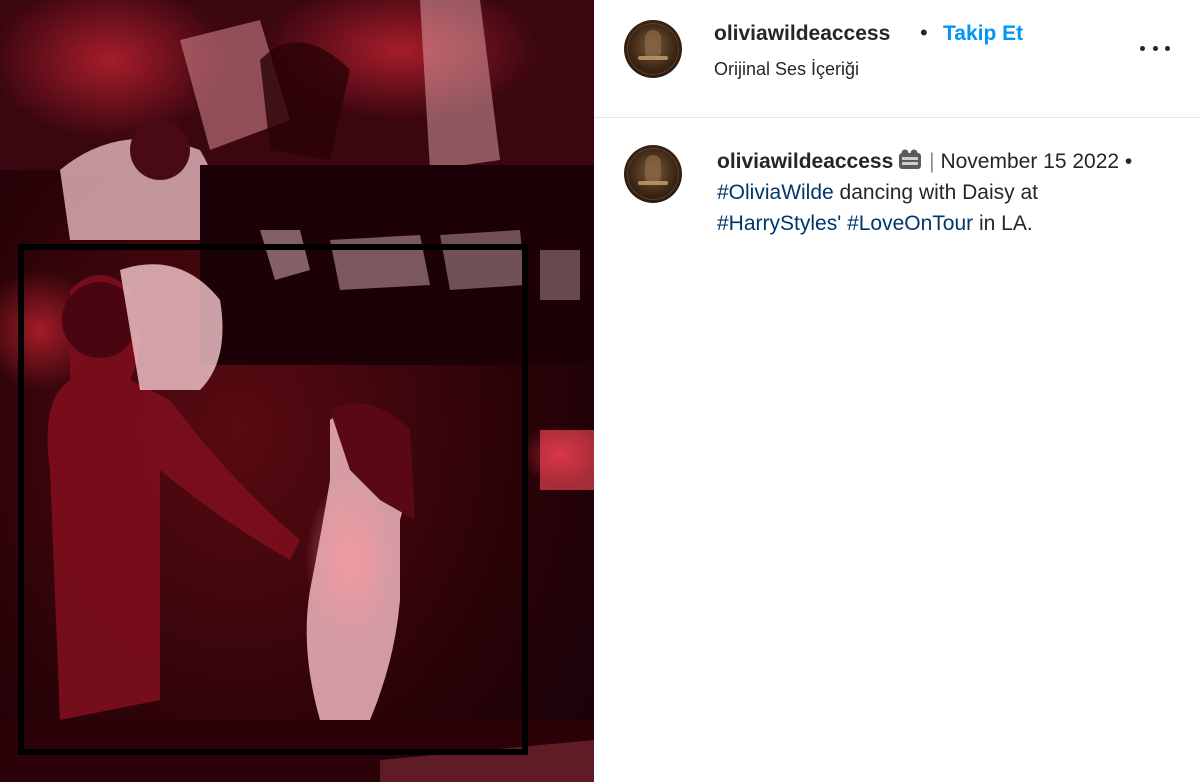 This screenshot has height=782, width=1200. Describe the element at coordinates (910, 159) in the screenshot. I see `film-camera-icon` at that location.